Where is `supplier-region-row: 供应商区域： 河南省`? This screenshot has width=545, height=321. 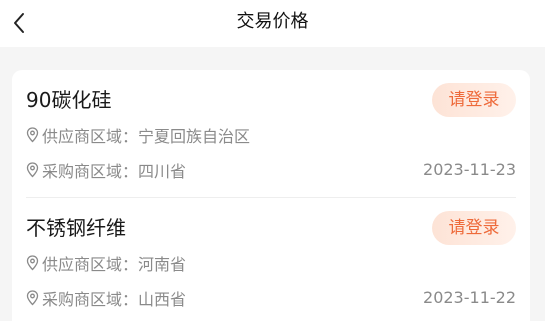 supplier-region-row: 供应商区域： 河南省 is located at coordinates (106, 263).